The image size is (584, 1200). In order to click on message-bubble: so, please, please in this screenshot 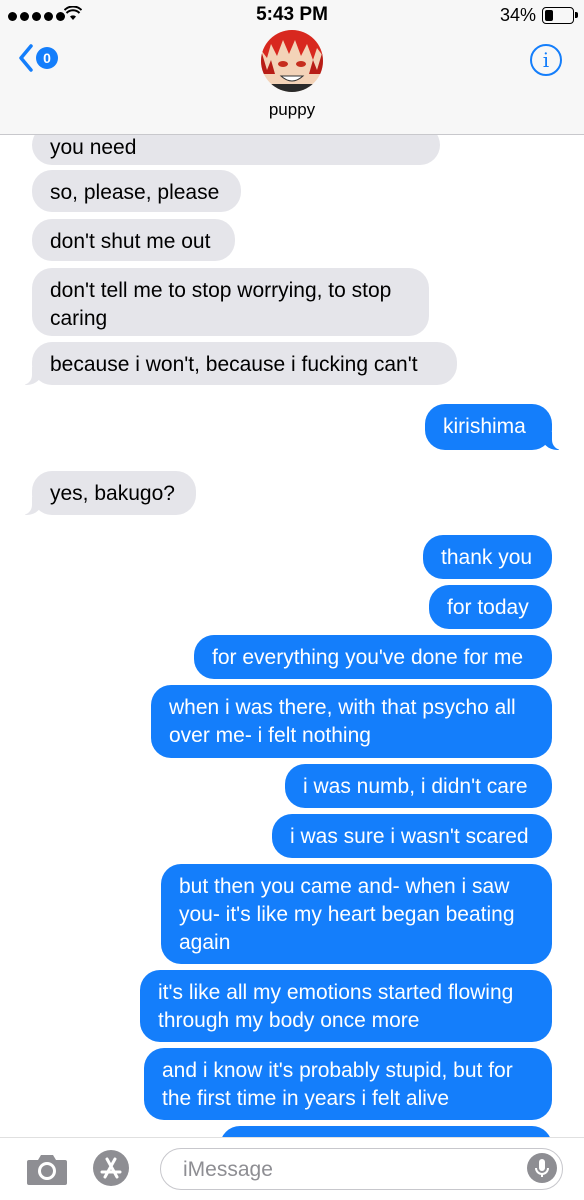, I will do `click(136, 191)`.